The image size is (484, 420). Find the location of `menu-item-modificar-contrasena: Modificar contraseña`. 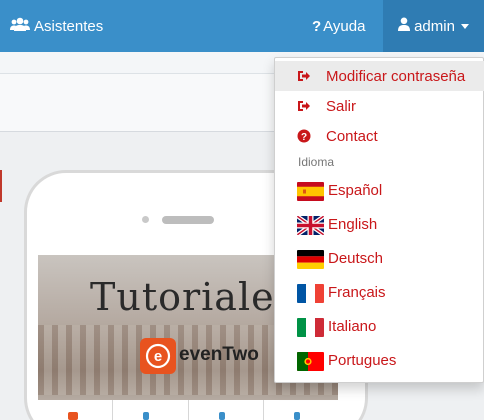

menu-item-modificar-contrasena: Modificar contraseña is located at coordinates (379, 76).